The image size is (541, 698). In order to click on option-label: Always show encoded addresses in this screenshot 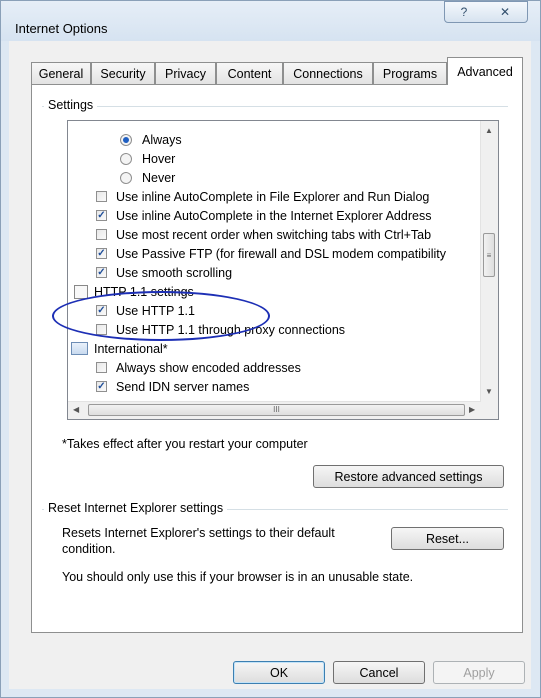, I will do `click(208, 367)`.